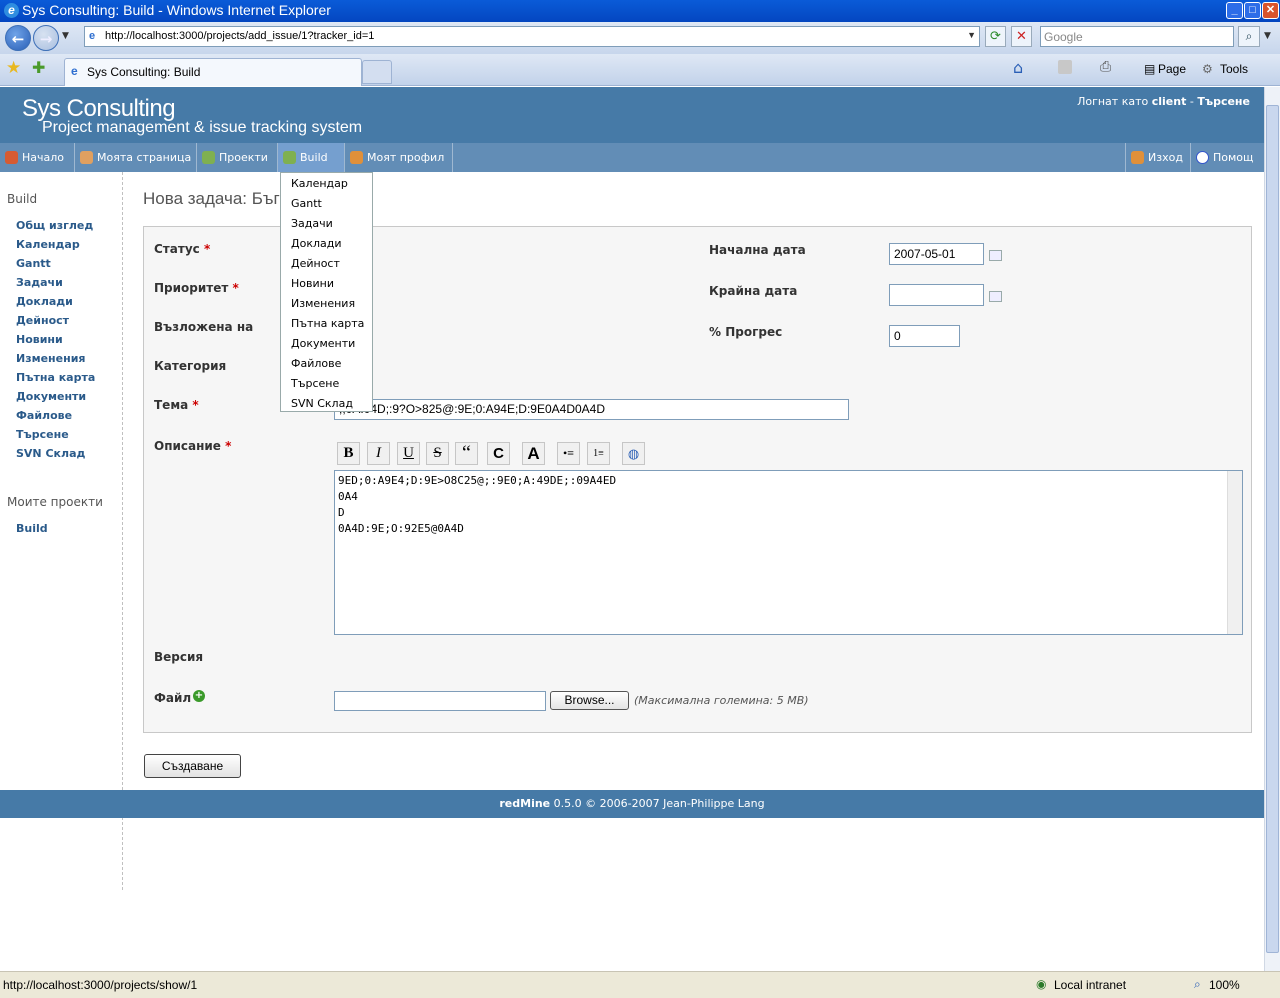 The image size is (1280, 998). What do you see at coordinates (1252, 10) in the screenshot?
I see `maximize-button: □` at bounding box center [1252, 10].